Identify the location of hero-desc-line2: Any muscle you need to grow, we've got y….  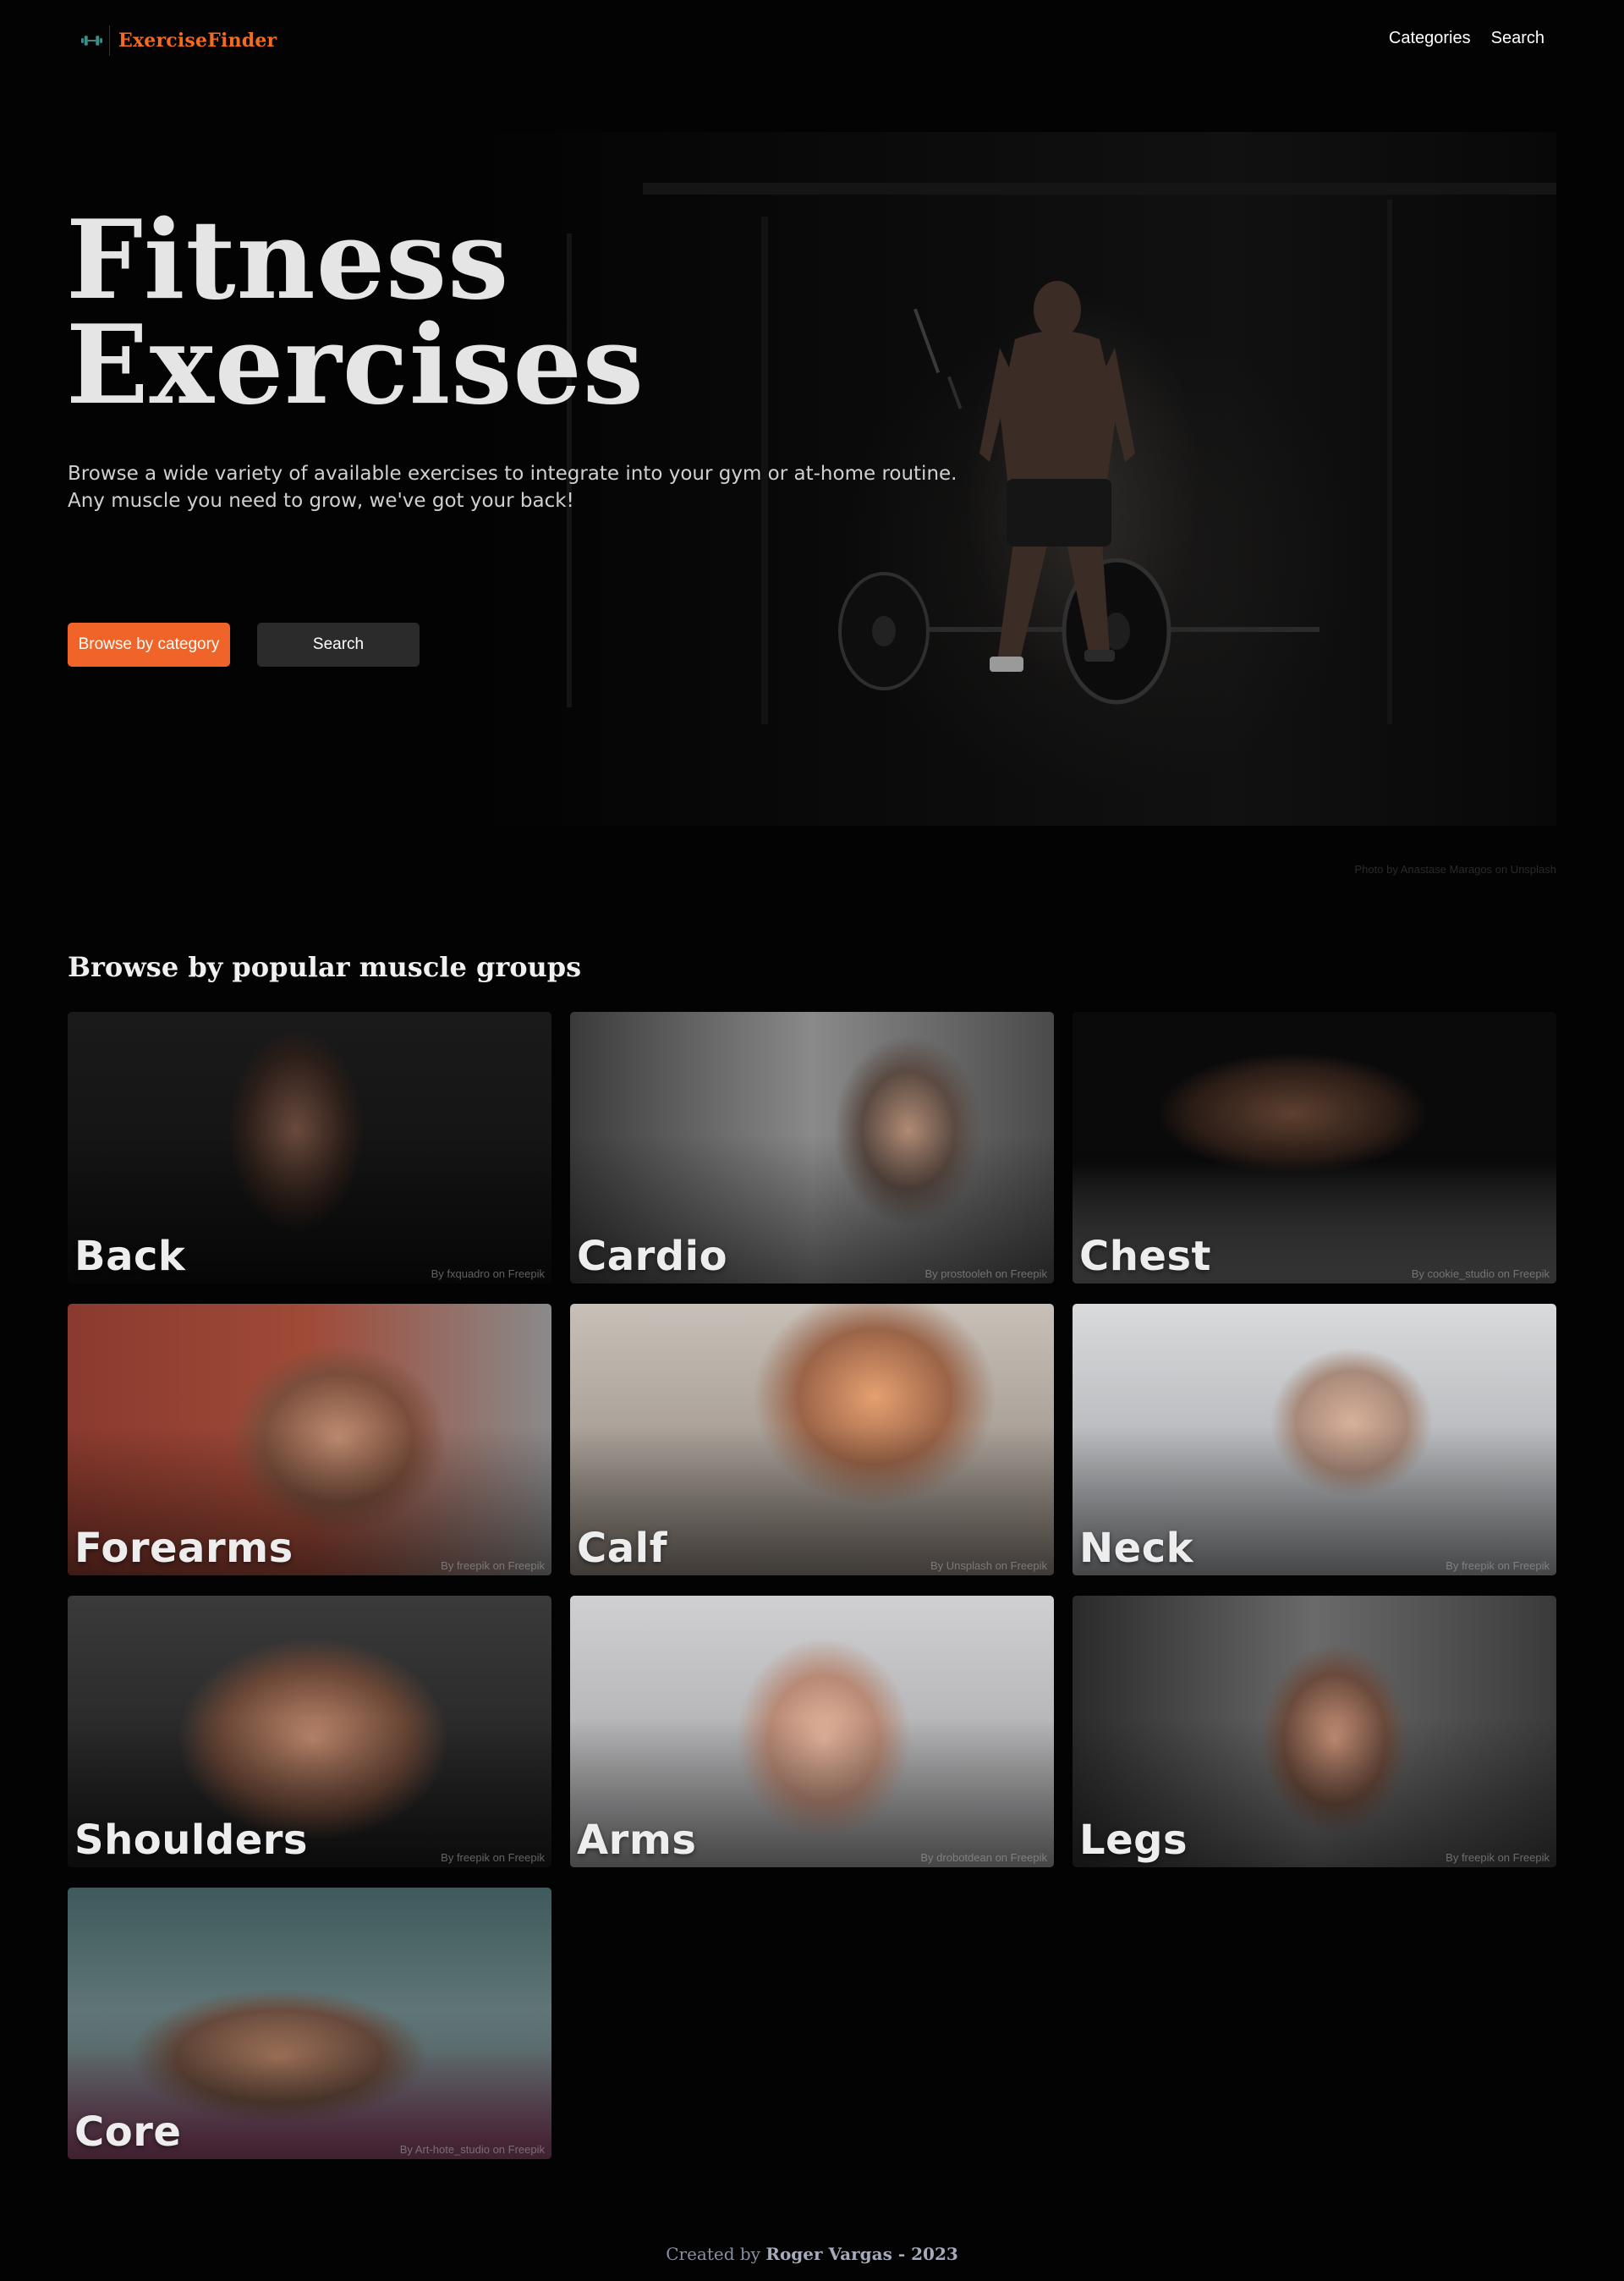
(321, 501).